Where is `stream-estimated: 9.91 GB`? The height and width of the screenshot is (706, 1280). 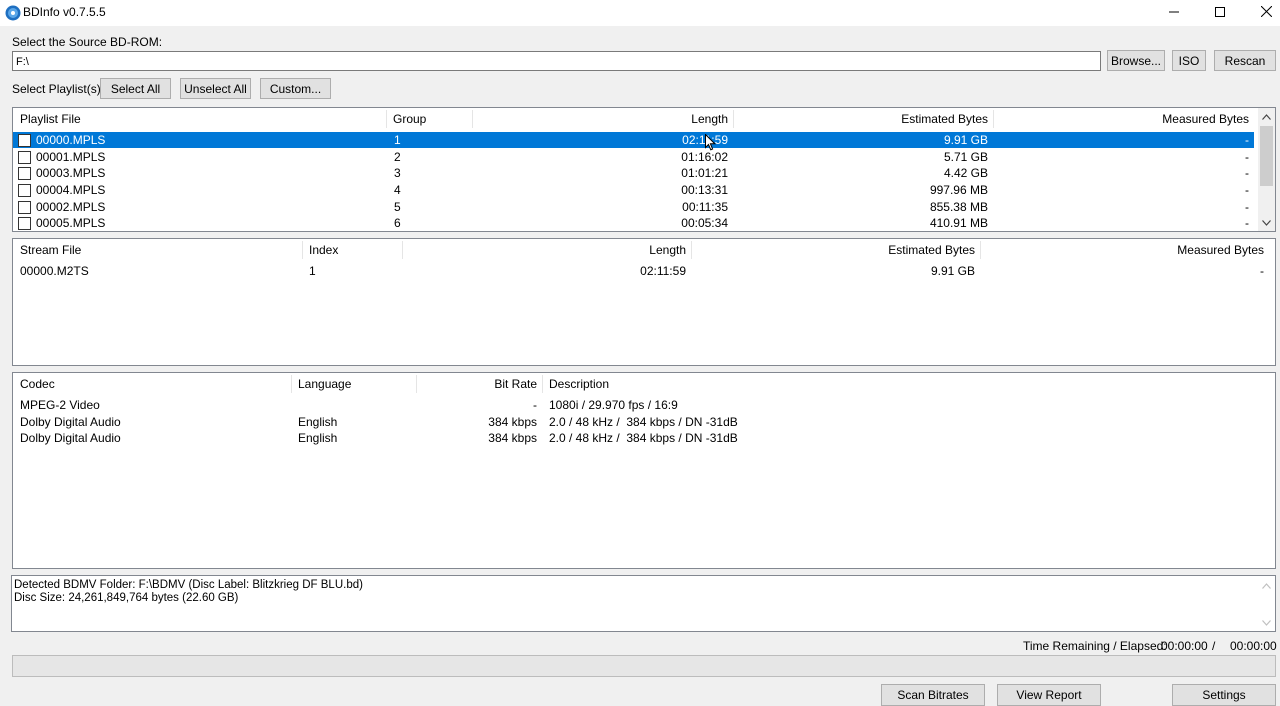 stream-estimated: 9.91 GB is located at coordinates (952, 271).